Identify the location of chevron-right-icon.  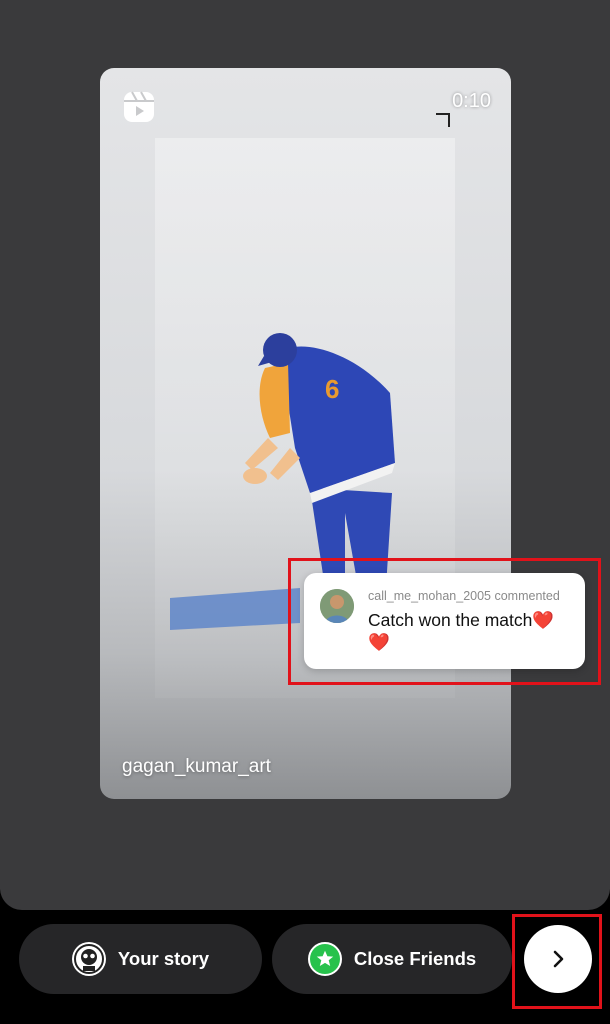
(558, 959).